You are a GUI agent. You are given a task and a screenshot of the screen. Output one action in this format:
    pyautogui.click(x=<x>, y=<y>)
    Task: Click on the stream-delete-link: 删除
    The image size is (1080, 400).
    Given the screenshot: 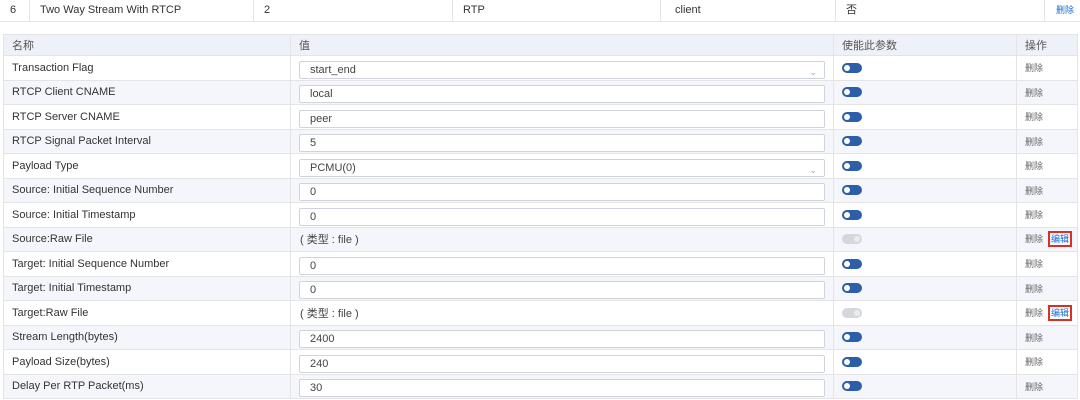 What is the action you would take?
    pyautogui.click(x=1068, y=11)
    